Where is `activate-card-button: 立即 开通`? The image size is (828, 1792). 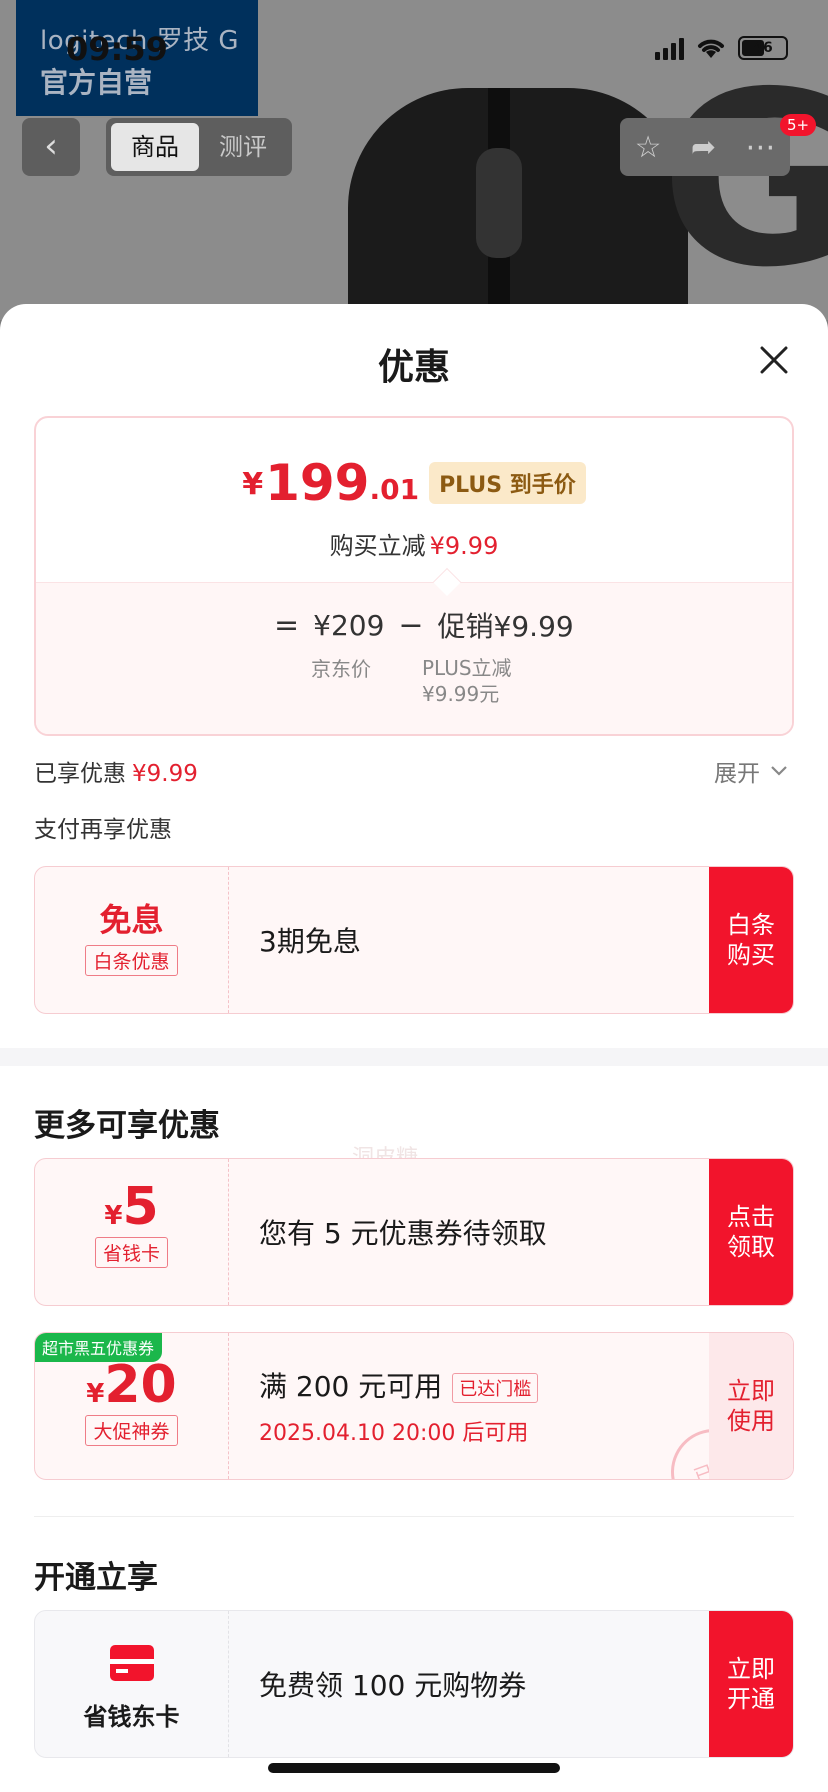
activate-card-button: 立即 开通 is located at coordinates (751, 1684).